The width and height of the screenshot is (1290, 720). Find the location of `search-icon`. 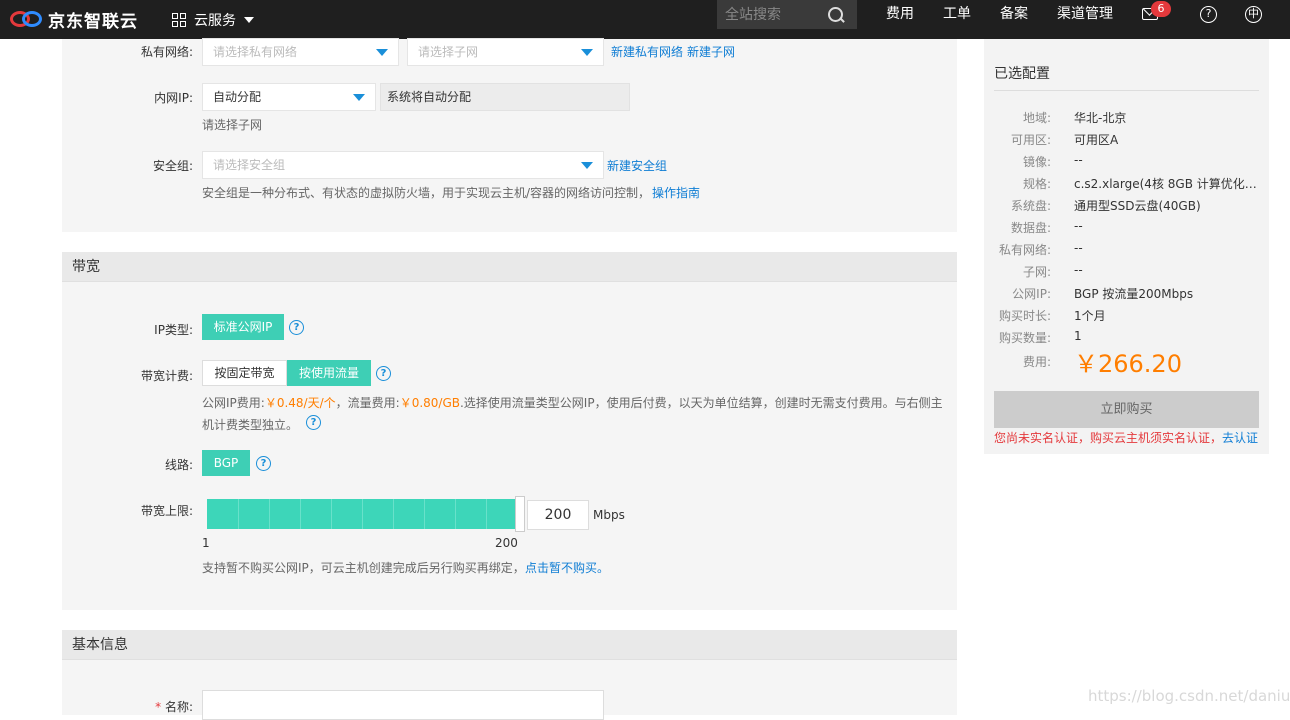

search-icon is located at coordinates (836, 15).